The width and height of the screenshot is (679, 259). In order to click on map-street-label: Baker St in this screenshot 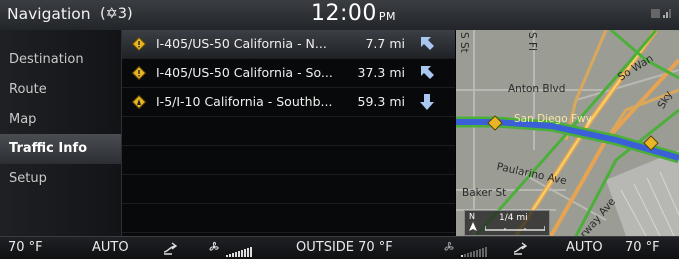, I will do `click(484, 193)`.